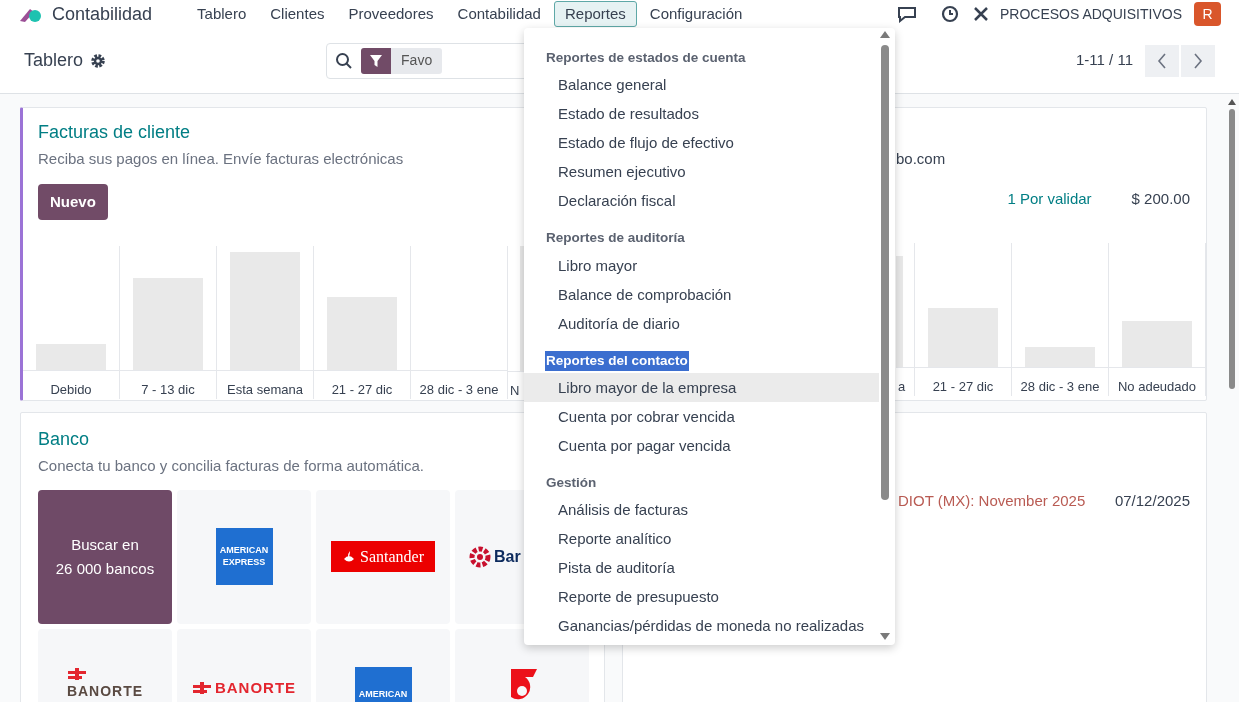 The width and height of the screenshot is (1239, 702). I want to click on menu-section-header: Reportes del contacto, so click(617, 360).